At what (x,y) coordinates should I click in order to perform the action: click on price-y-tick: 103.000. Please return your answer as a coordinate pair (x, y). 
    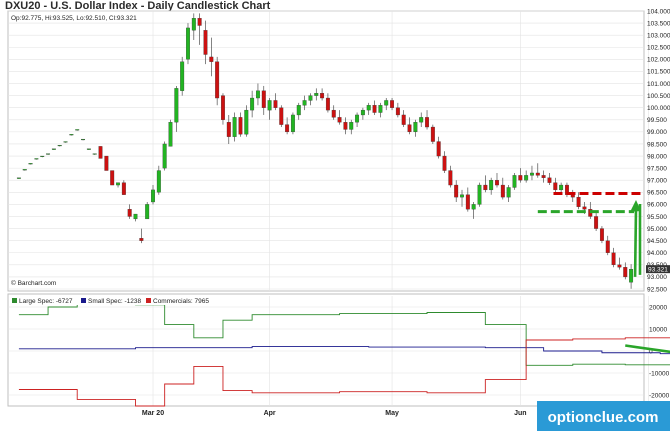
    Looking at the image, I should click on (658, 35).